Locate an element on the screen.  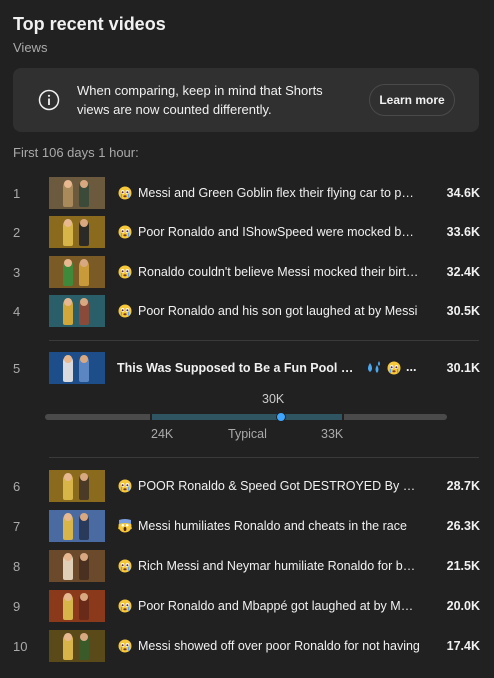
video-rank: 6 is located at coordinates (17, 486).